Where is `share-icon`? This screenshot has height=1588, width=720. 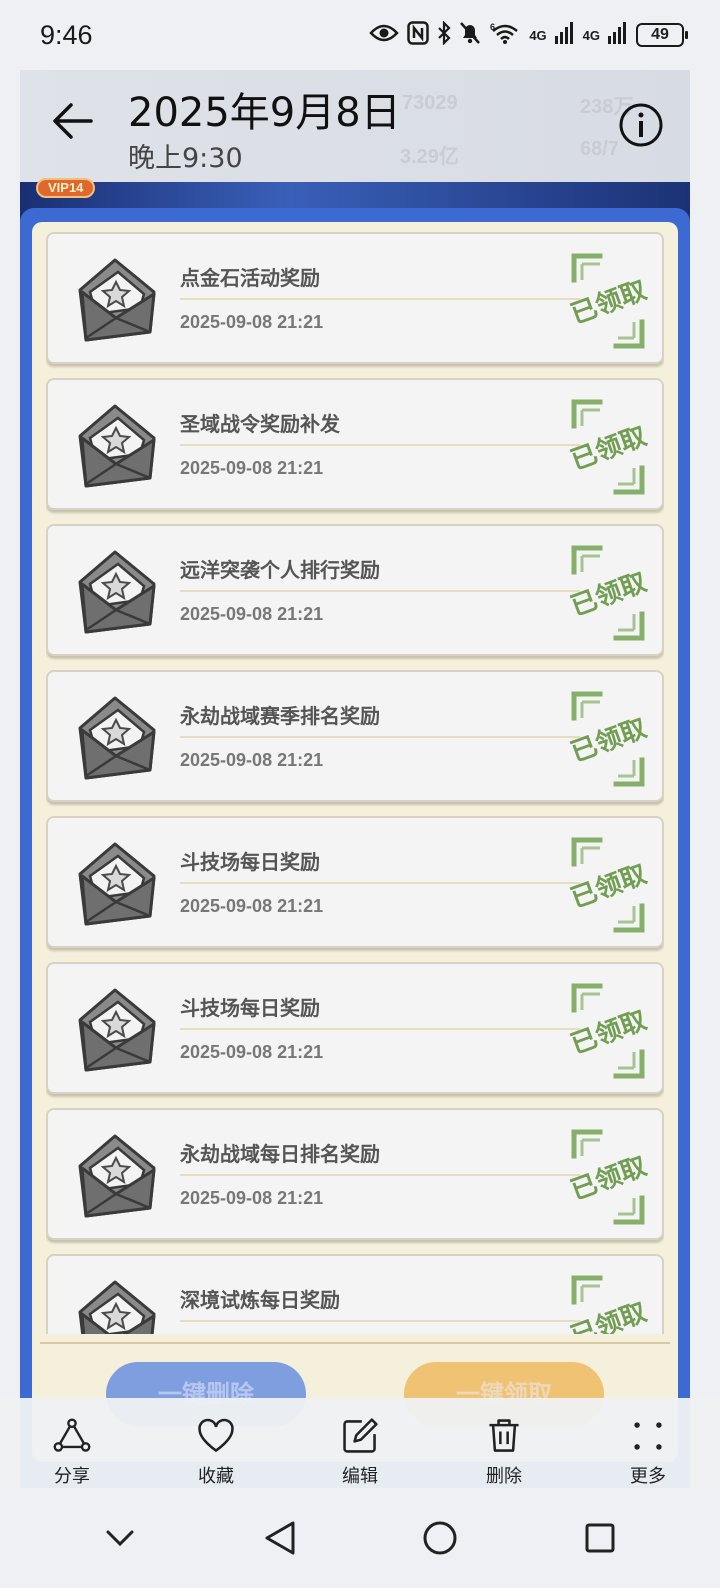 share-icon is located at coordinates (72, 1435).